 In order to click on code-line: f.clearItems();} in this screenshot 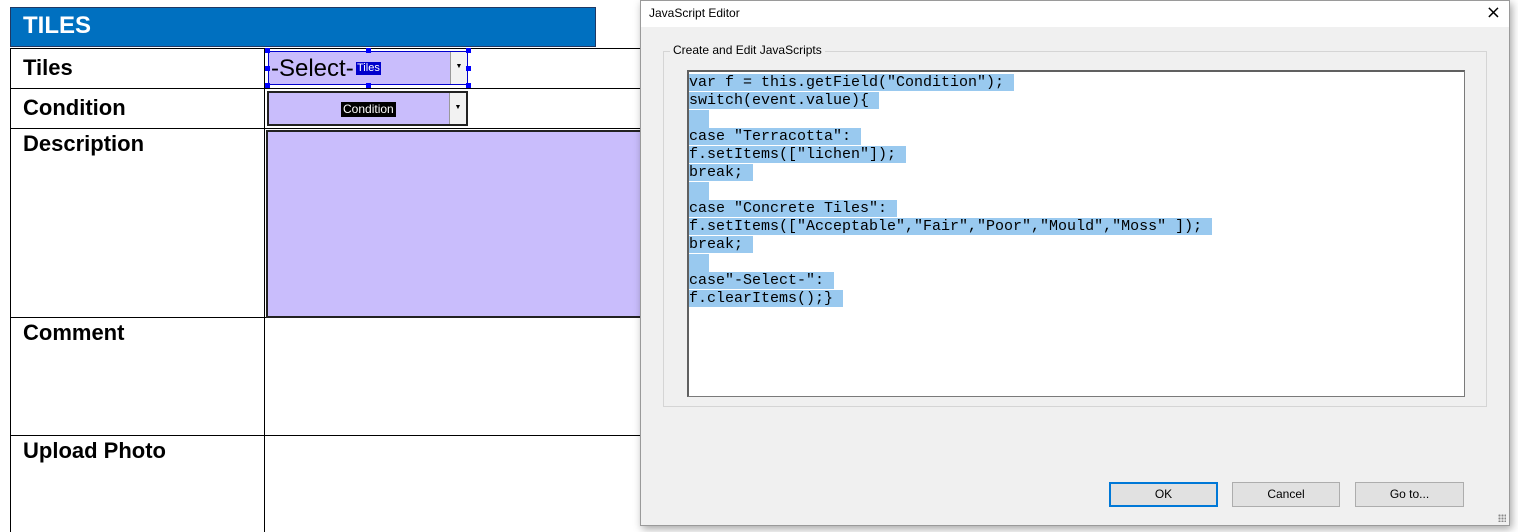, I will do `click(1076, 299)`.